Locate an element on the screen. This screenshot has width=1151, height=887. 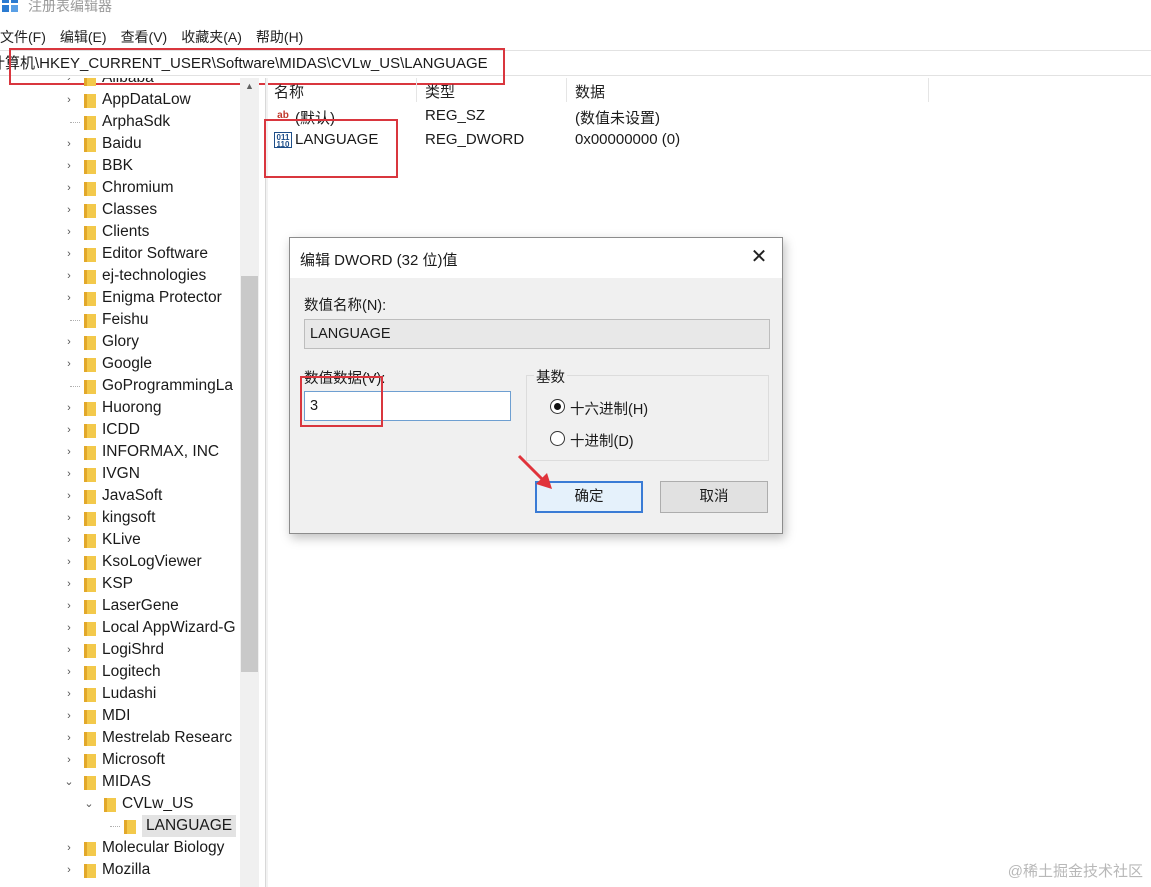
menu-view: 查看(V) is located at coordinates (144, 37).